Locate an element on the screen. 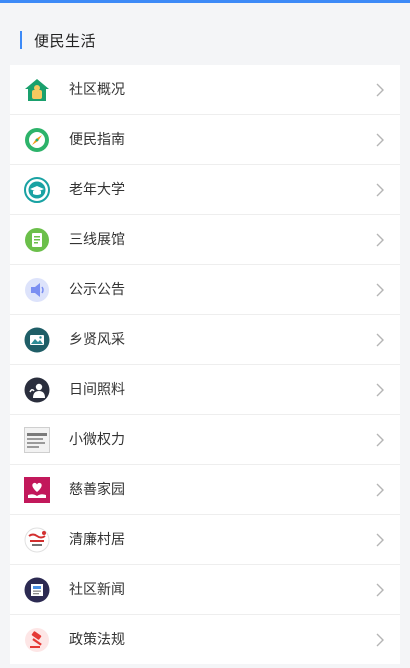 The width and height of the screenshot is (410, 668). list-item-label: 便民指南 is located at coordinates (97, 140).